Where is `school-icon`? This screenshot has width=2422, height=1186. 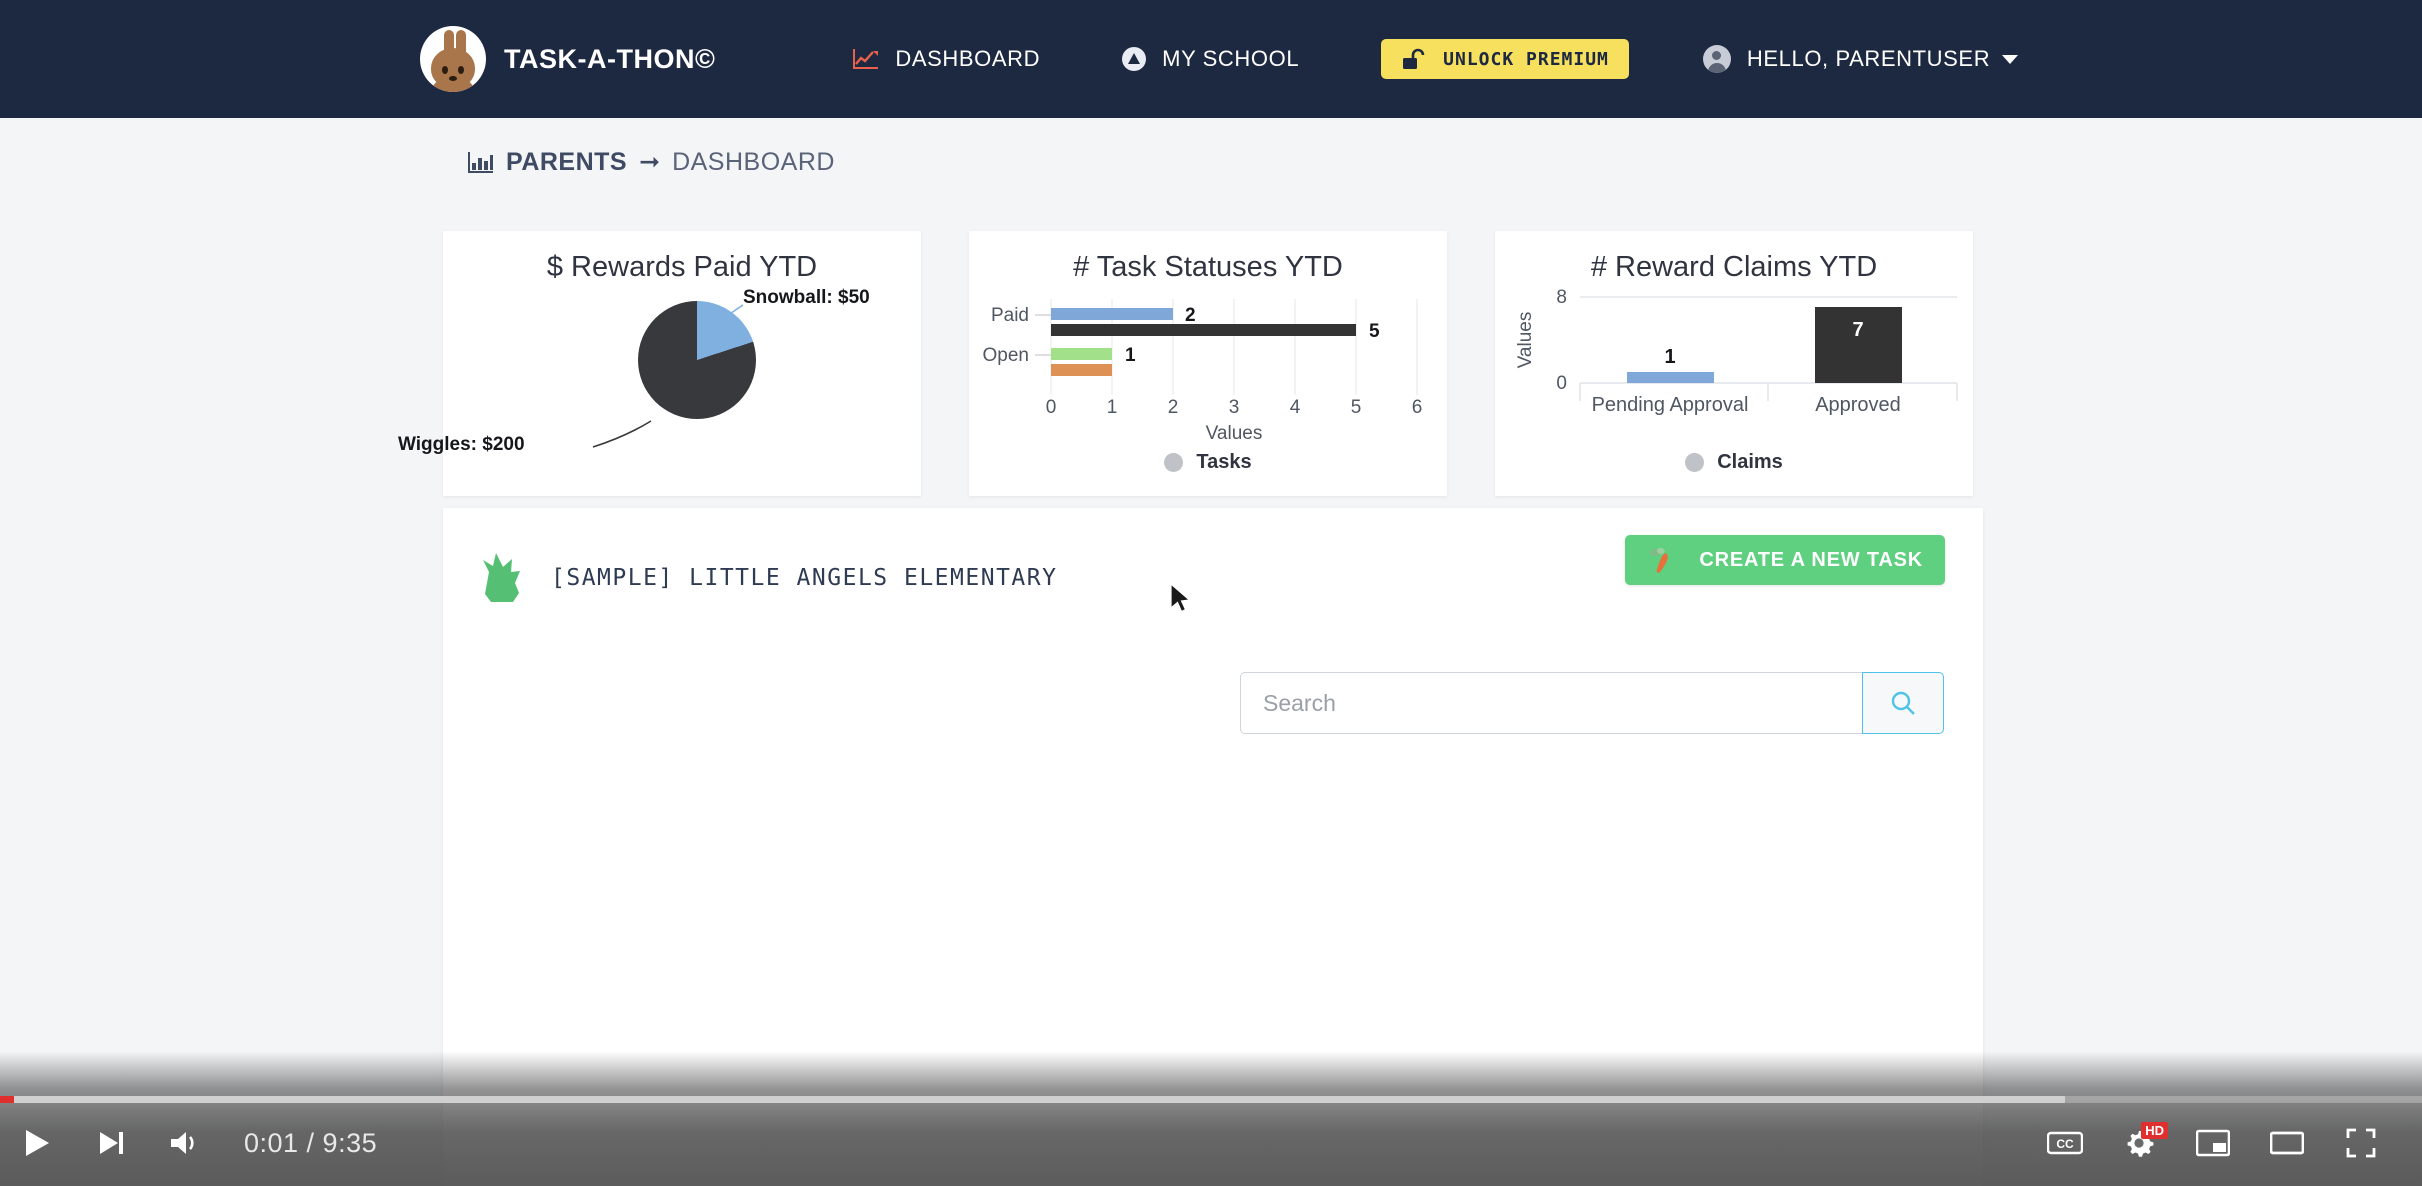
school-icon is located at coordinates (1134, 59).